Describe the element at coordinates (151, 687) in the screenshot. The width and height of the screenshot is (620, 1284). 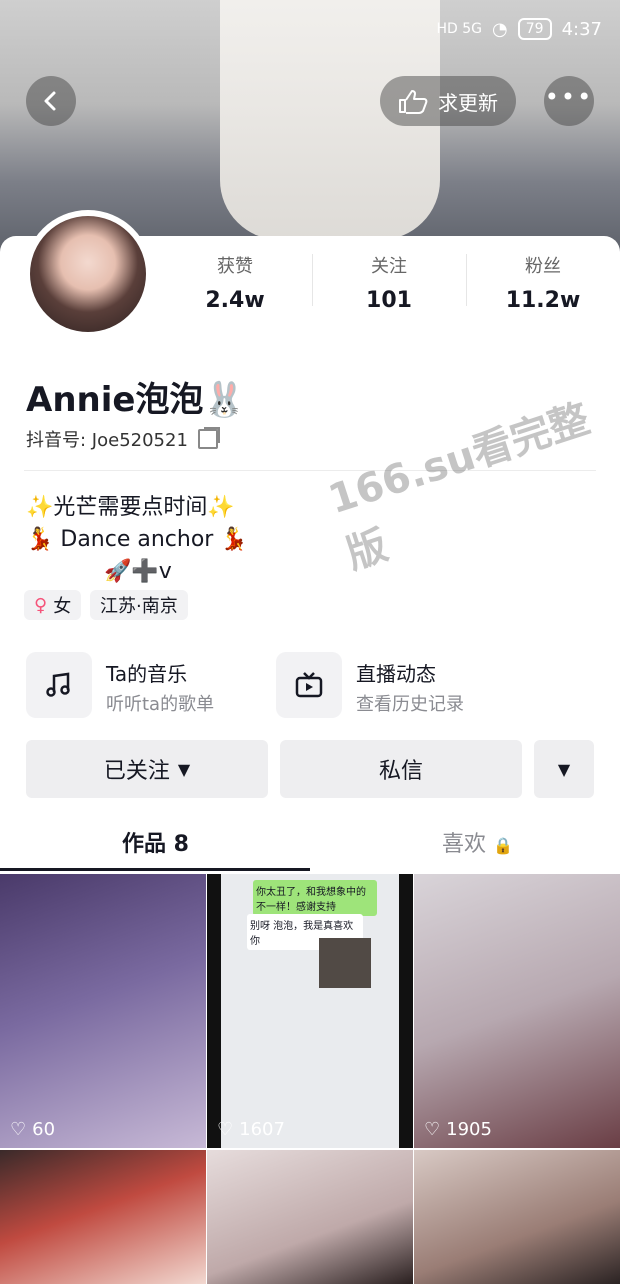
I see `music-entry: Ta的音乐 听听ta的歌单` at that location.